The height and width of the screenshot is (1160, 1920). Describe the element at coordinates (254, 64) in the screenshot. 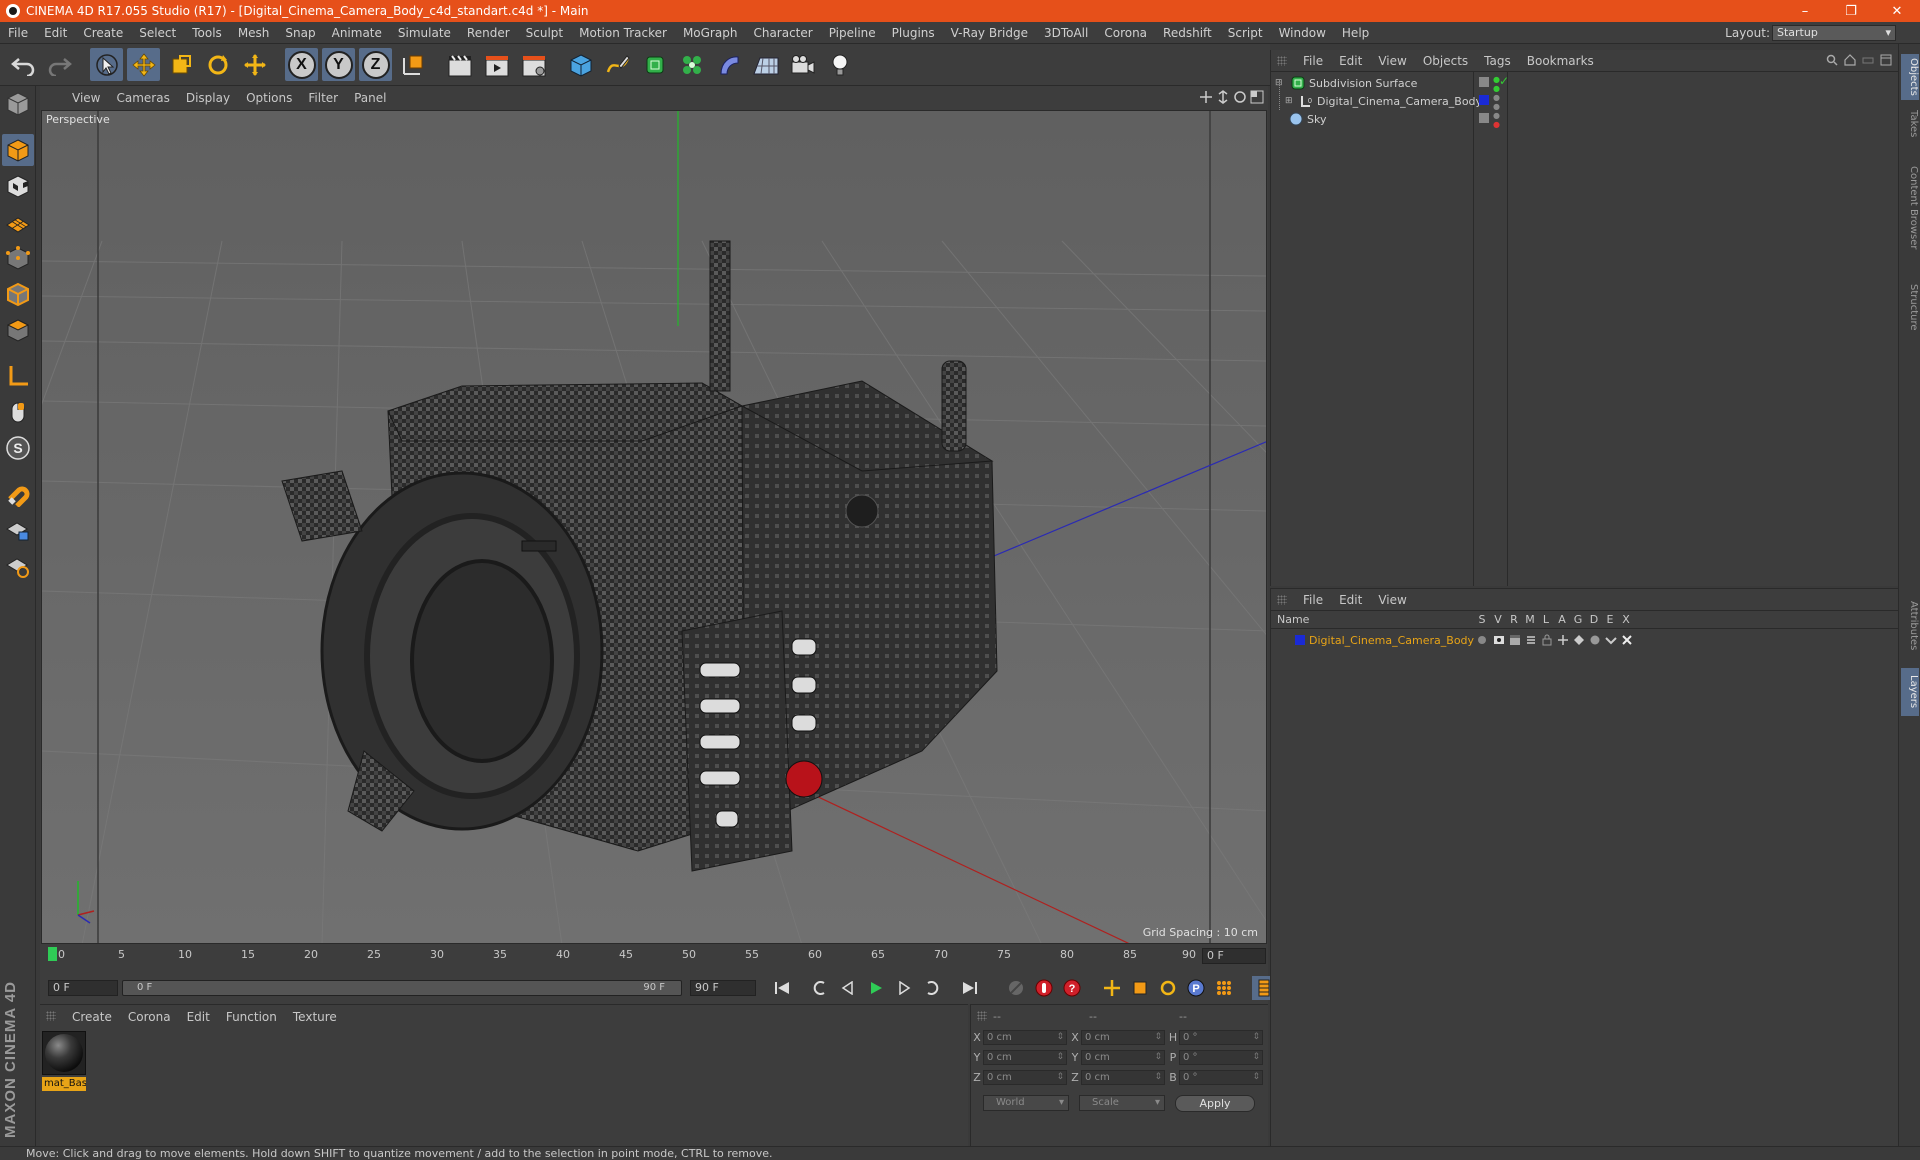

I see `recent-tool-button` at that location.